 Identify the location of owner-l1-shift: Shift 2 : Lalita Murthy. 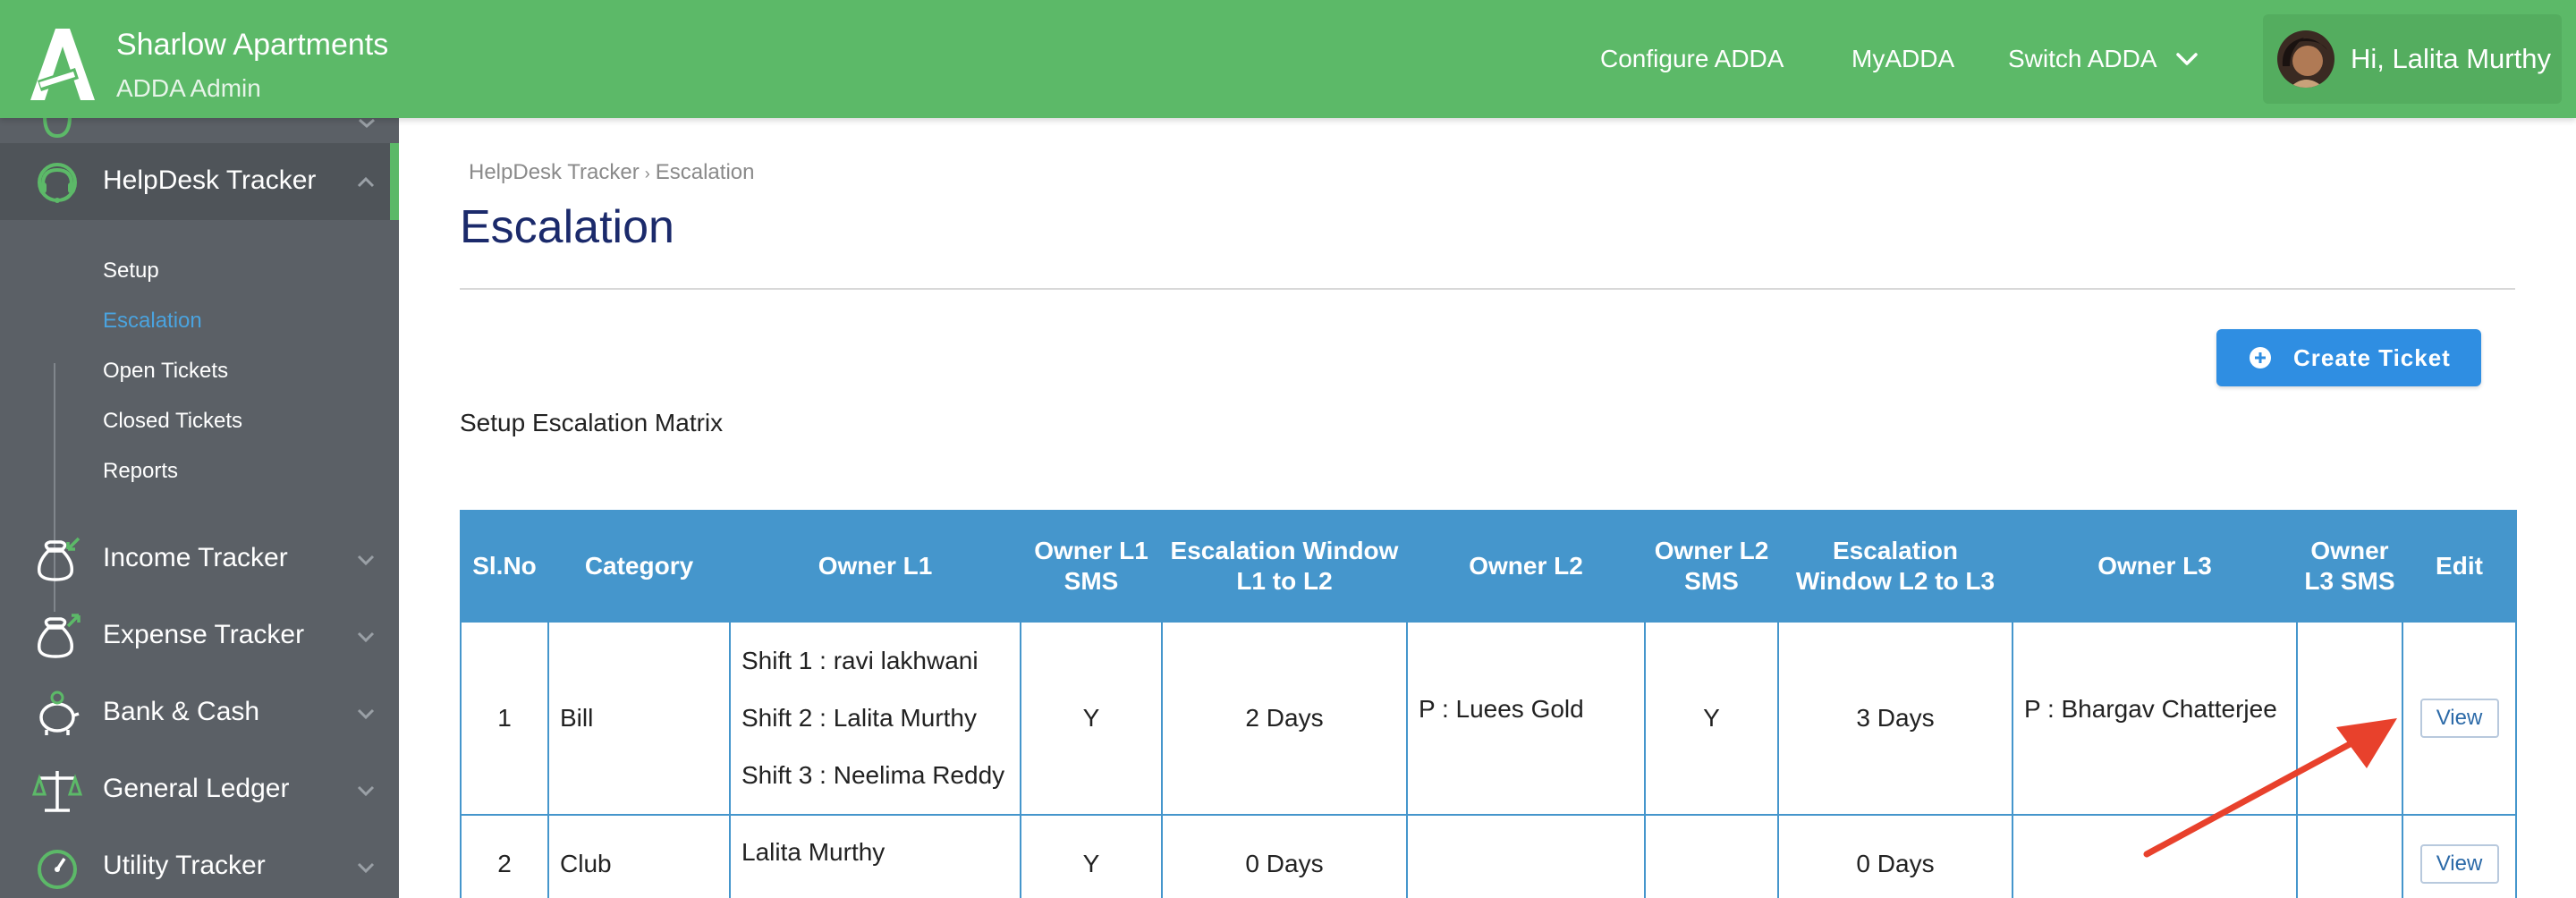
(859, 718).